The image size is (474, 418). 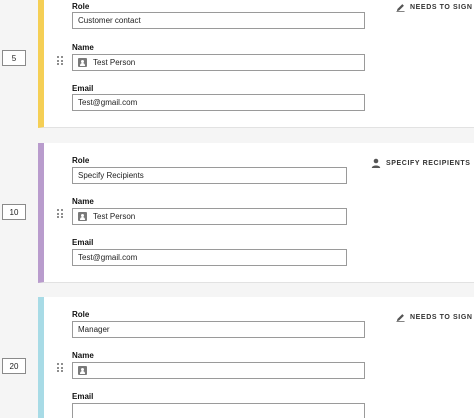 I want to click on role-input: Specify Recipients, so click(x=209, y=175).